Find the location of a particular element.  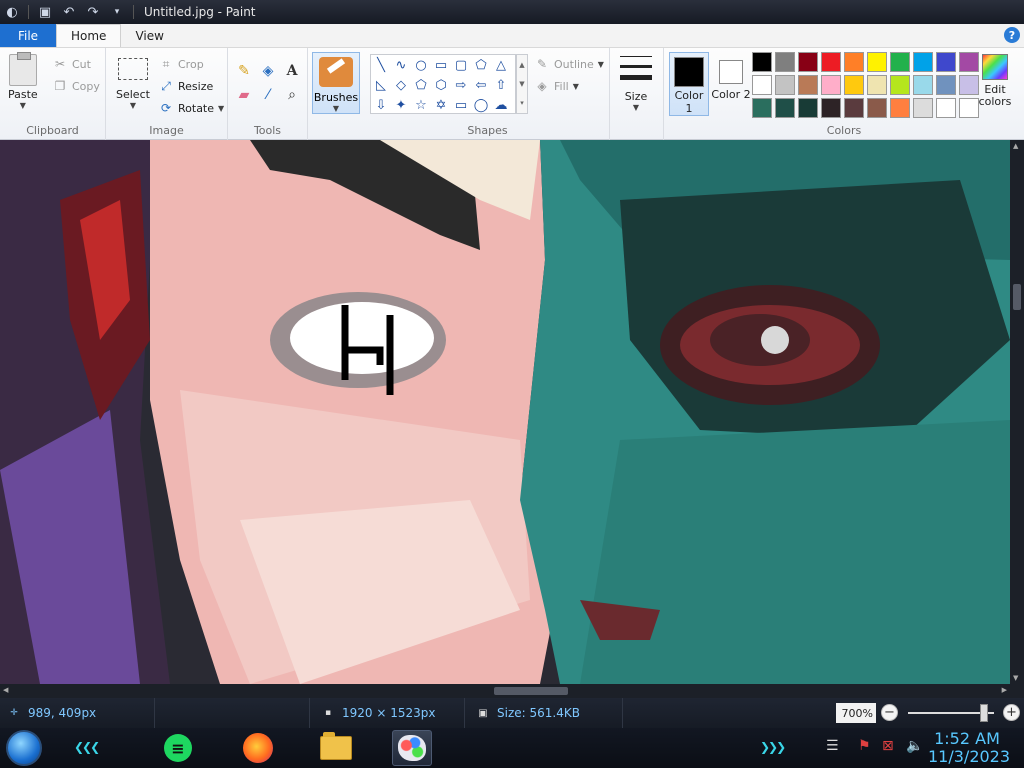

triangle-shape-icon: △ is located at coordinates (501, 65).